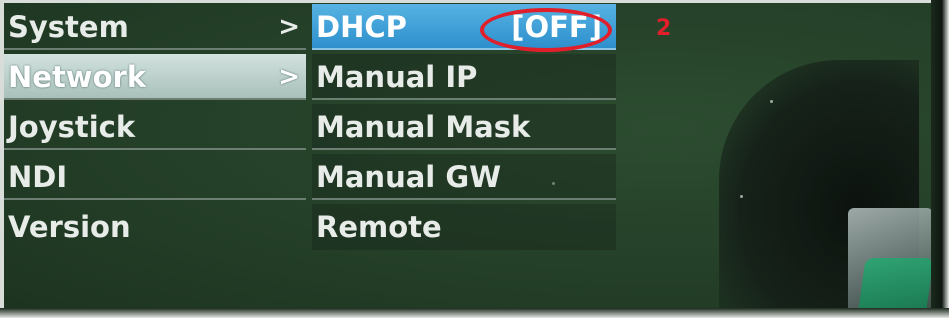 The width and height of the screenshot is (949, 318). I want to click on annotation-ellipse, so click(546, 30).